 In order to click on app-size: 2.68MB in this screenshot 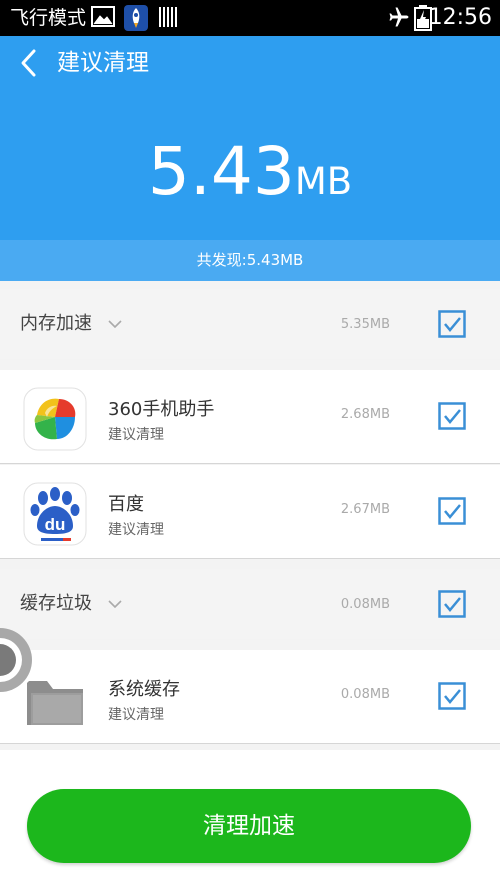, I will do `click(365, 414)`.